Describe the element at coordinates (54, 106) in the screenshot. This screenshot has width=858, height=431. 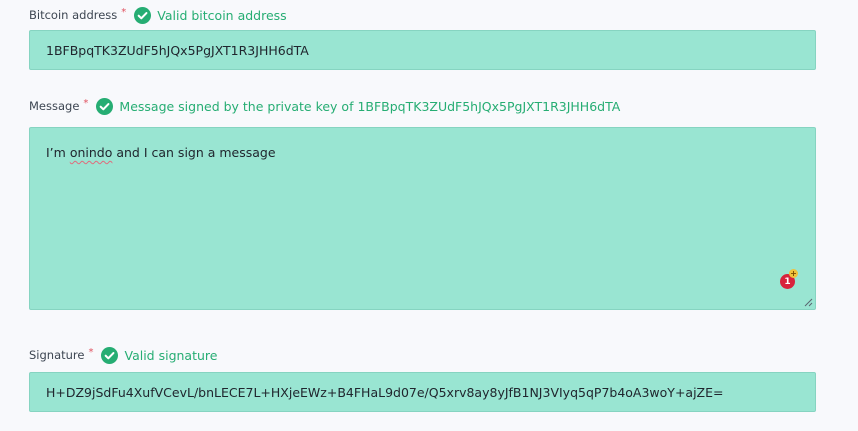
I see `message-label: Message` at that location.